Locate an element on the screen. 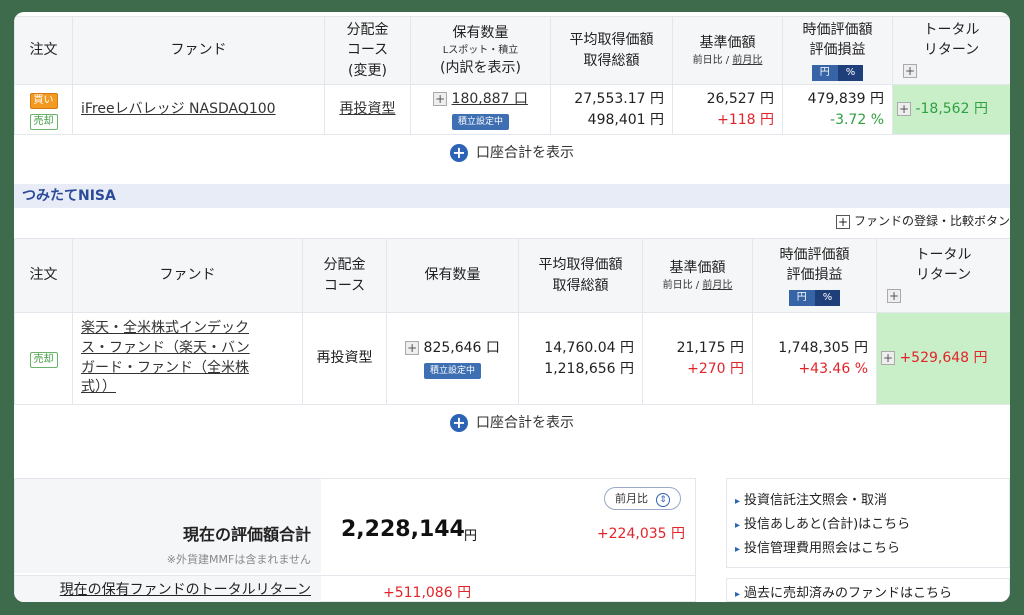 This screenshot has height=615, width=1024. valuation-diff: +224,035 円 is located at coordinates (640, 534).